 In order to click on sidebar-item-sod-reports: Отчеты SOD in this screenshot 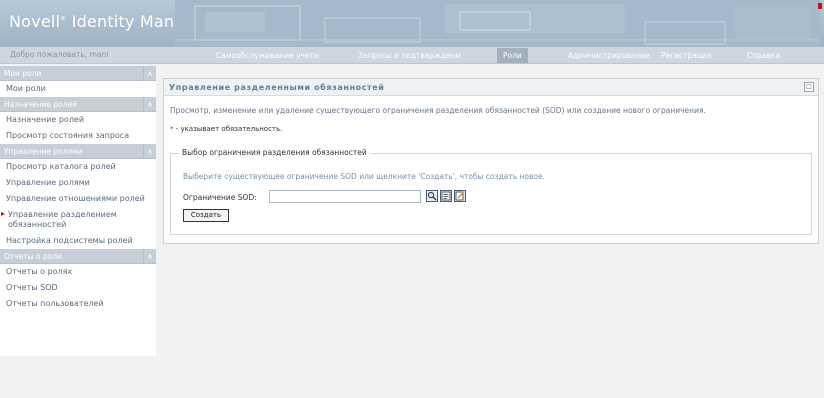, I will do `click(78, 288)`.